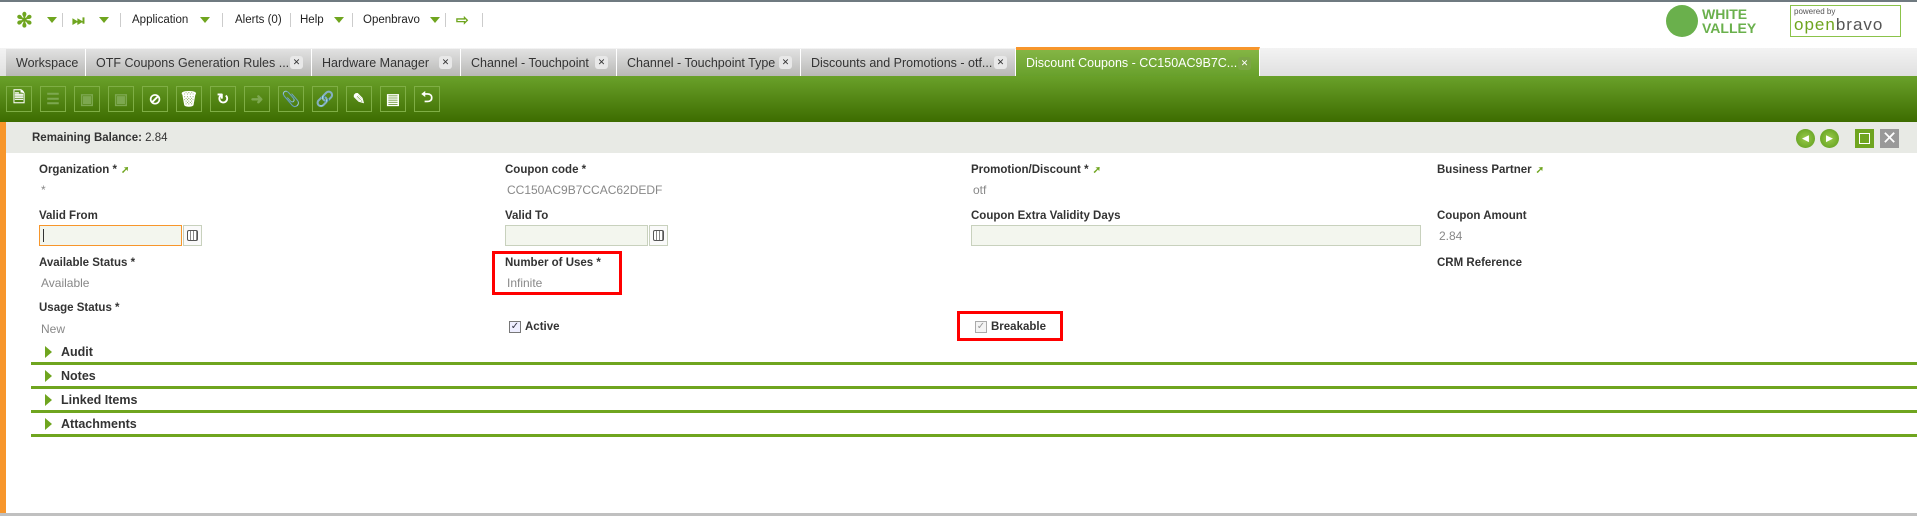  I want to click on status-bar: Remaining Balance: 2.84, so click(961, 137).